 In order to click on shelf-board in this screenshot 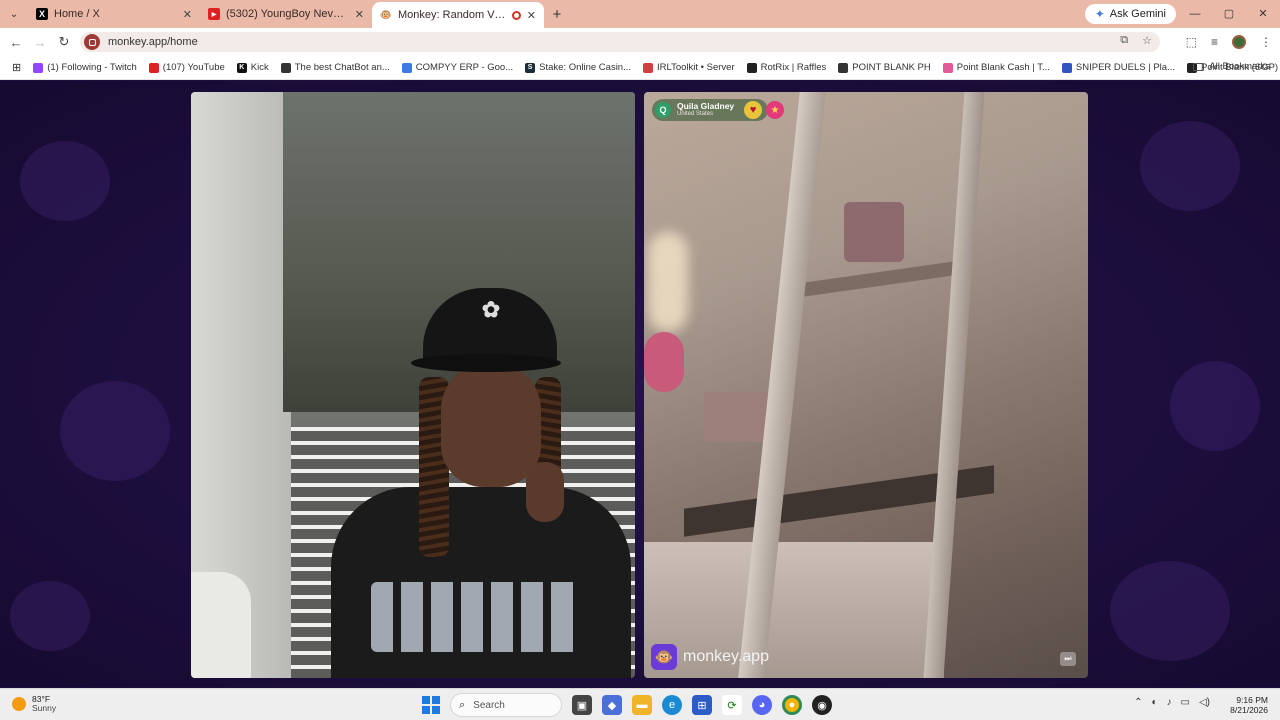, I will do `click(879, 279)`.